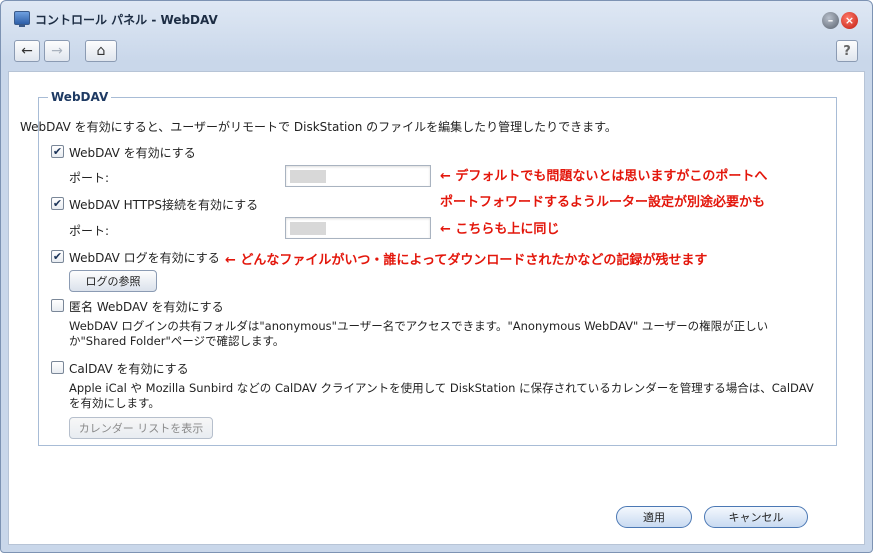  What do you see at coordinates (113, 281) in the screenshot?
I see `view-log-button: ログの参照` at bounding box center [113, 281].